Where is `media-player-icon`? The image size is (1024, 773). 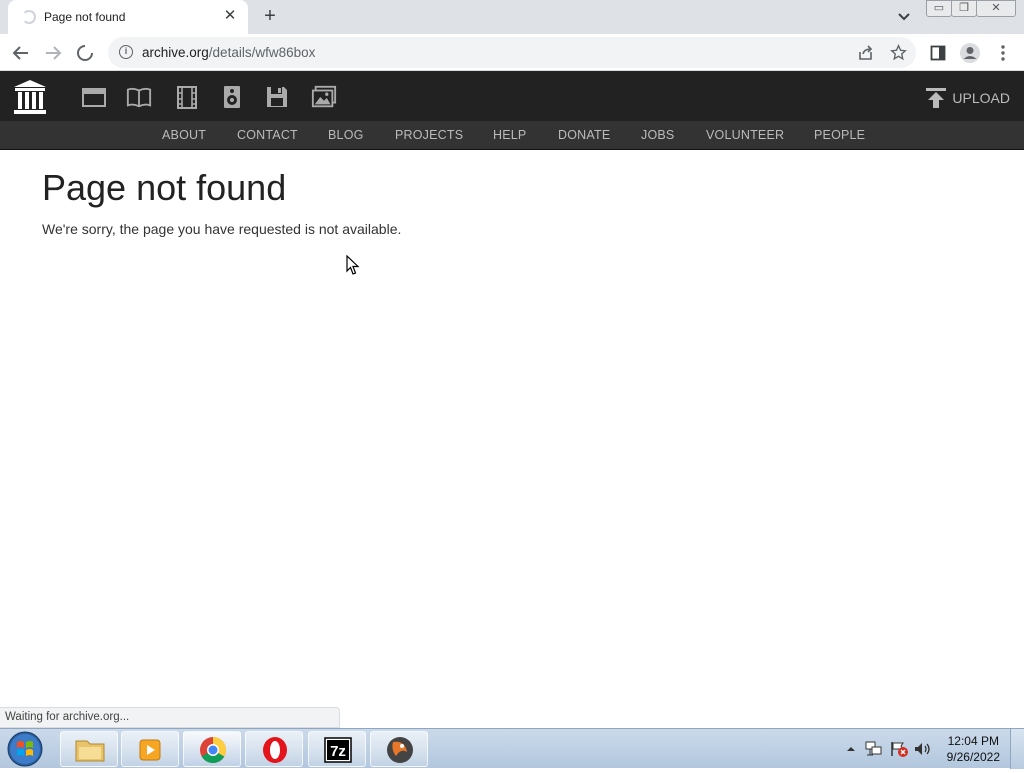
media-player-icon is located at coordinates (150, 750).